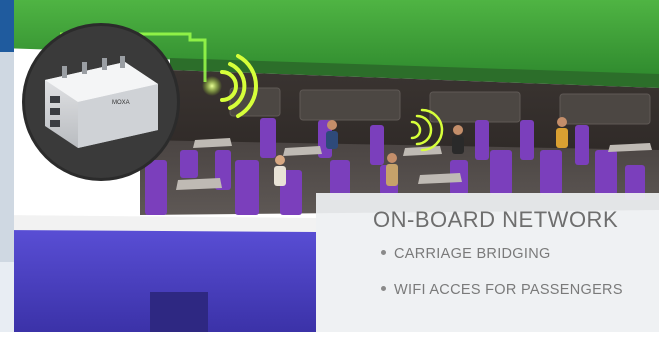  What do you see at coordinates (212, 86) in the screenshot?
I see `access-point-glow` at bounding box center [212, 86].